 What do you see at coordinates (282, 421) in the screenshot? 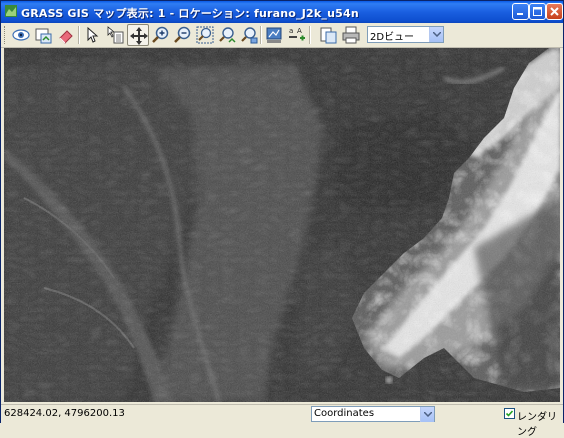
I see `status-bar: 628424.02, 4796200.13 Coordinates レンダリング` at bounding box center [282, 421].